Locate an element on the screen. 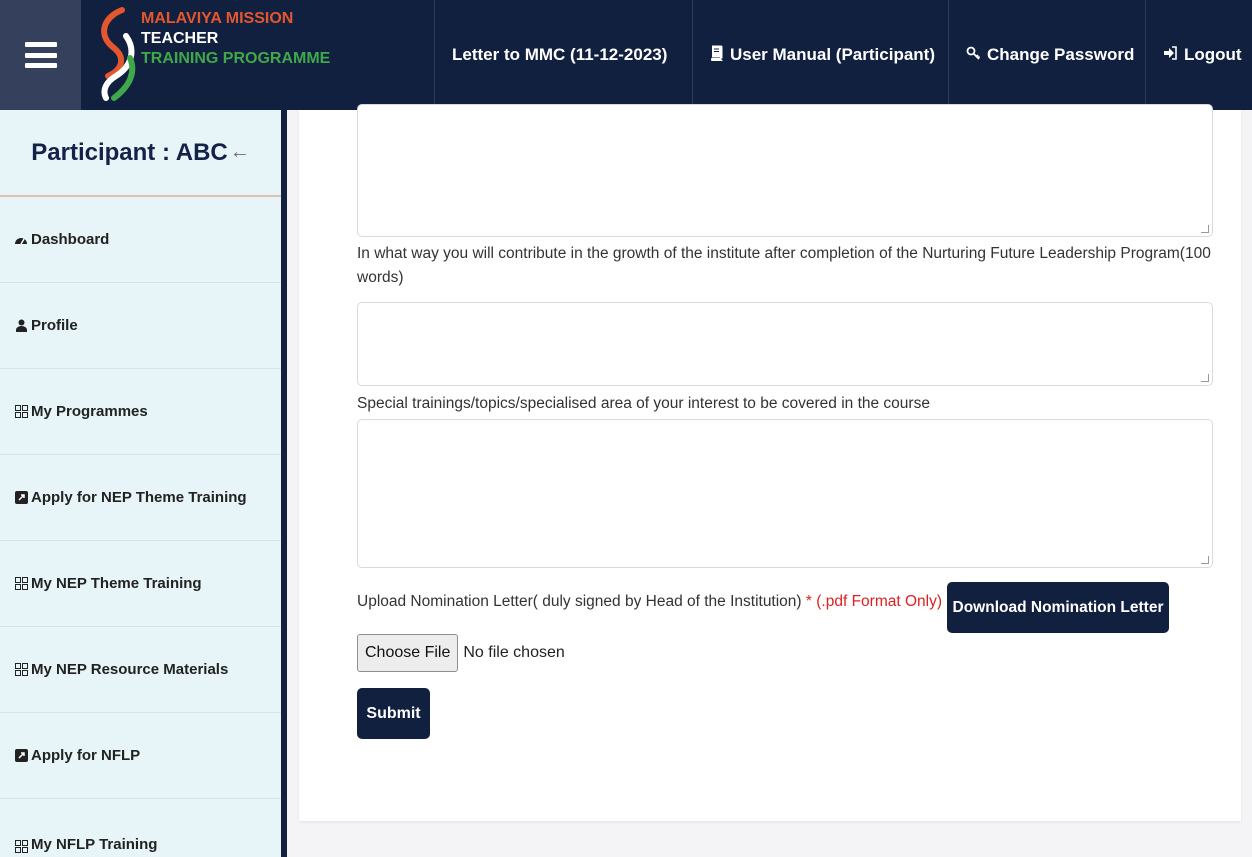 This screenshot has width=1252, height=857. sidebar-item-profile: Profile is located at coordinates (140, 326).